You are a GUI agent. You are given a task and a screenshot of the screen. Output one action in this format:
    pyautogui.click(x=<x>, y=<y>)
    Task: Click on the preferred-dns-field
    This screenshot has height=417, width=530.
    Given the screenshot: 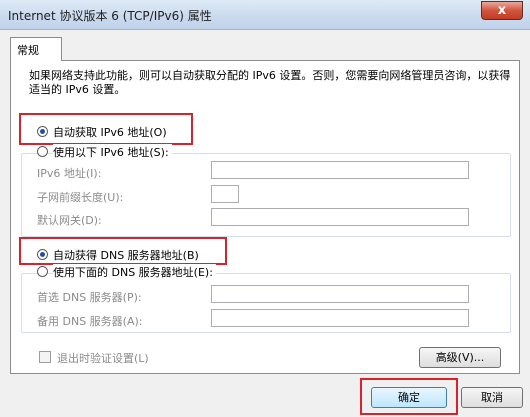 What is the action you would take?
    pyautogui.click(x=340, y=294)
    